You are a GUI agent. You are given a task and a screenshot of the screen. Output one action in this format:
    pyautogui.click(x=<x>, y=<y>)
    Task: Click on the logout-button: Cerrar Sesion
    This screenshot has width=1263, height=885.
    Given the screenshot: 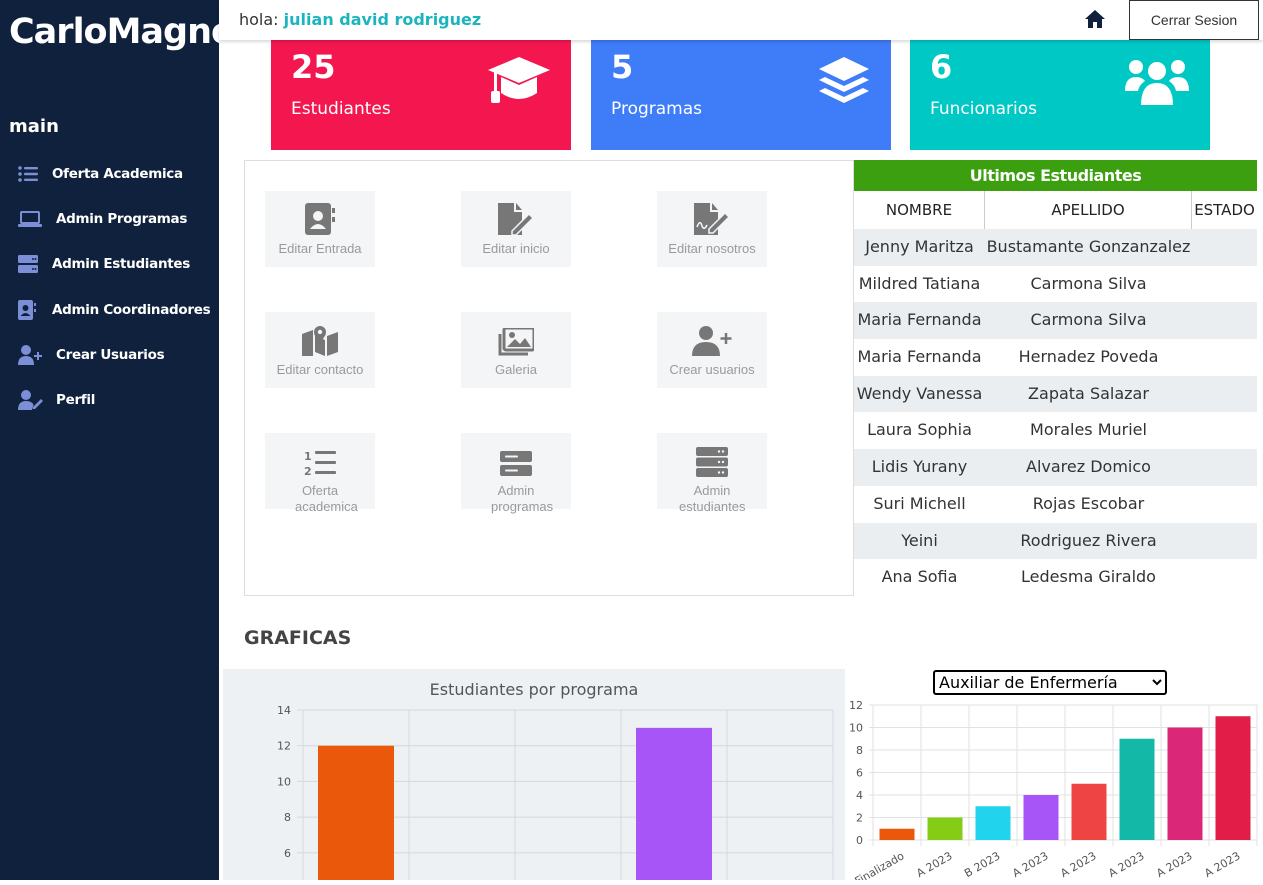 What is the action you would take?
    pyautogui.click(x=1194, y=20)
    